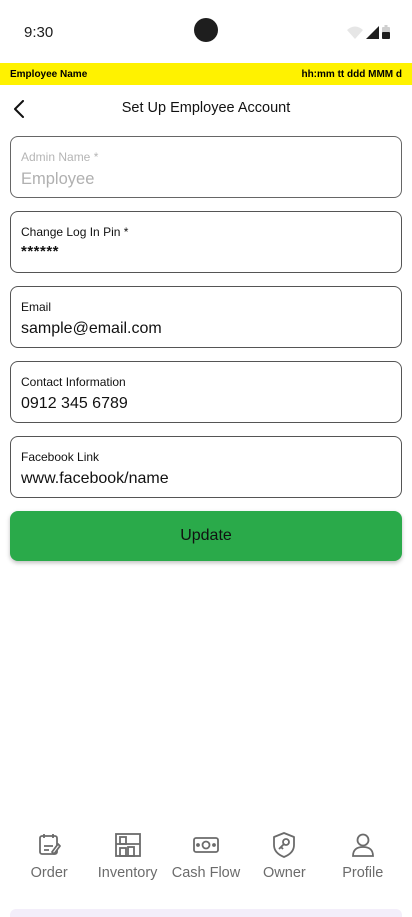  Describe the element at coordinates (91, 328) in the screenshot. I see `email-value: sample@email.com` at that location.